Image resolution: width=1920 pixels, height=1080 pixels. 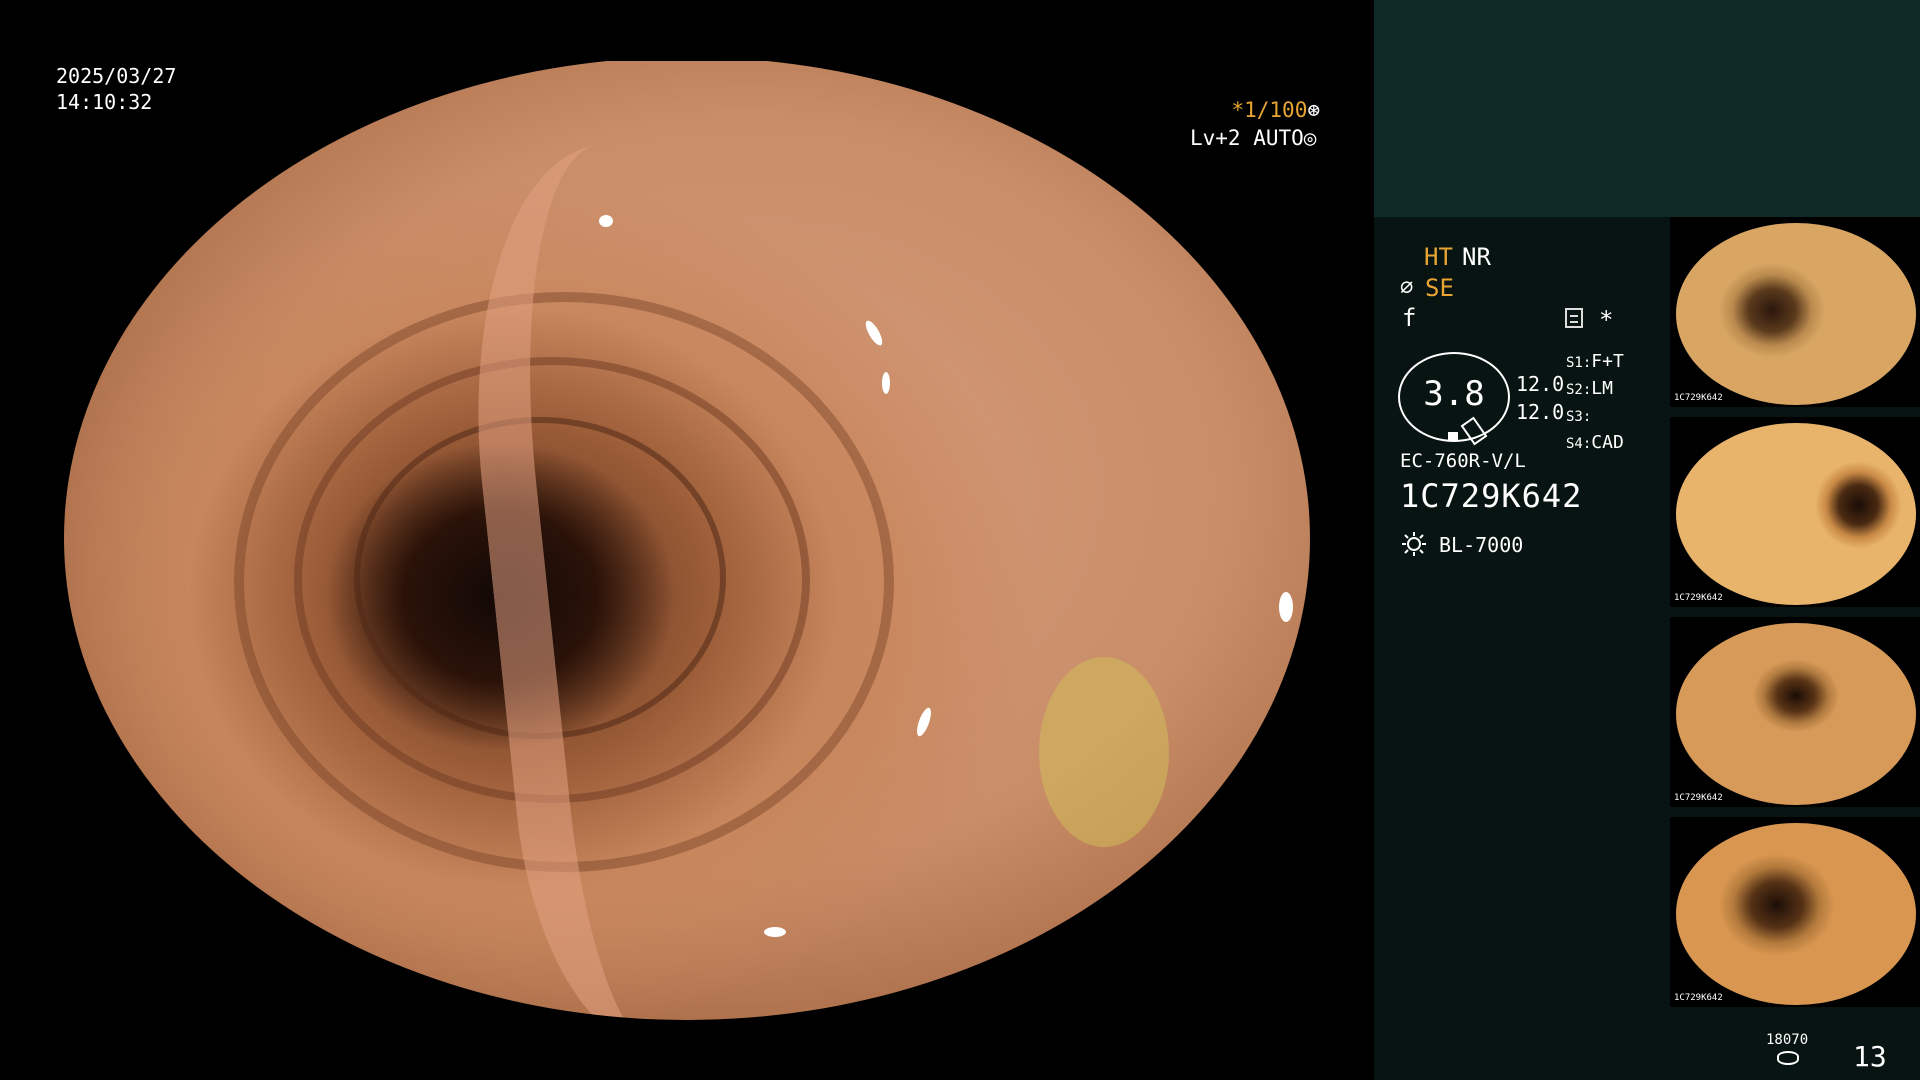 I want to click on shutter-speed: *1/100⊛, so click(x=1255, y=110).